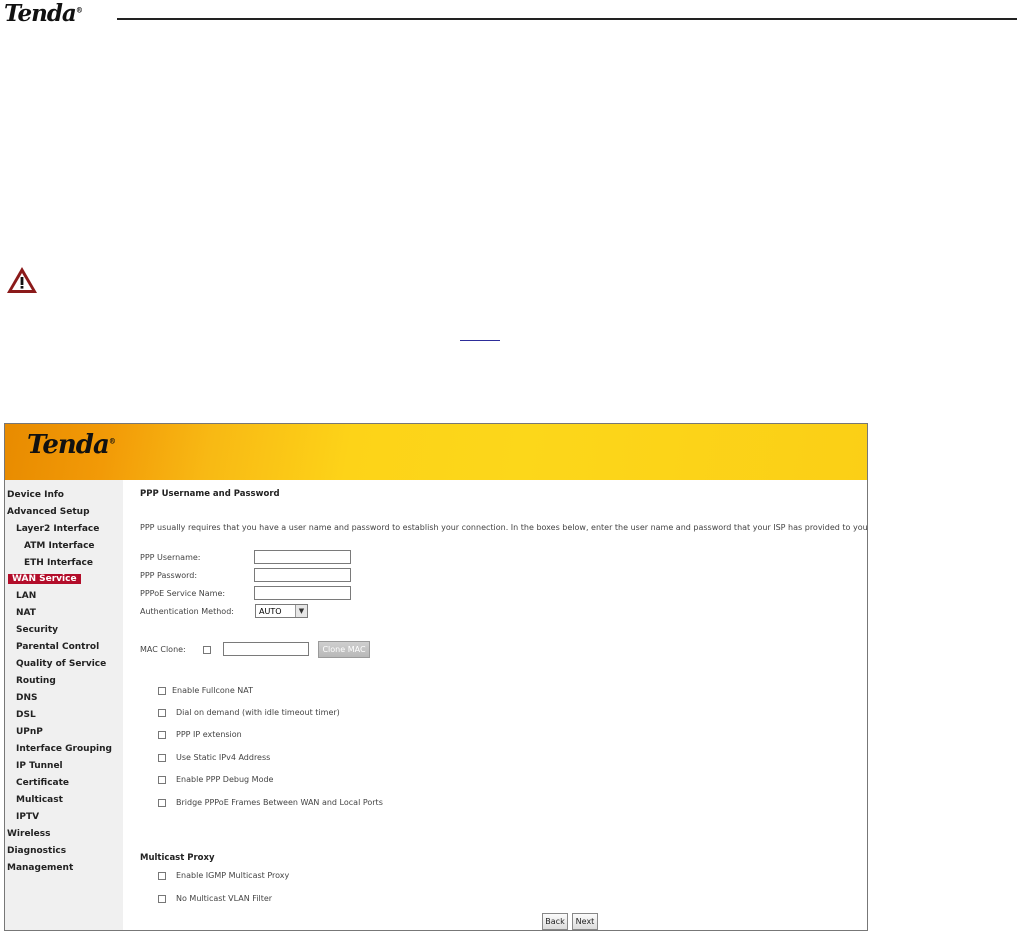 Image resolution: width=1025 pixels, height=936 pixels. I want to click on igmp-proxy-checkbox, so click(162, 876).